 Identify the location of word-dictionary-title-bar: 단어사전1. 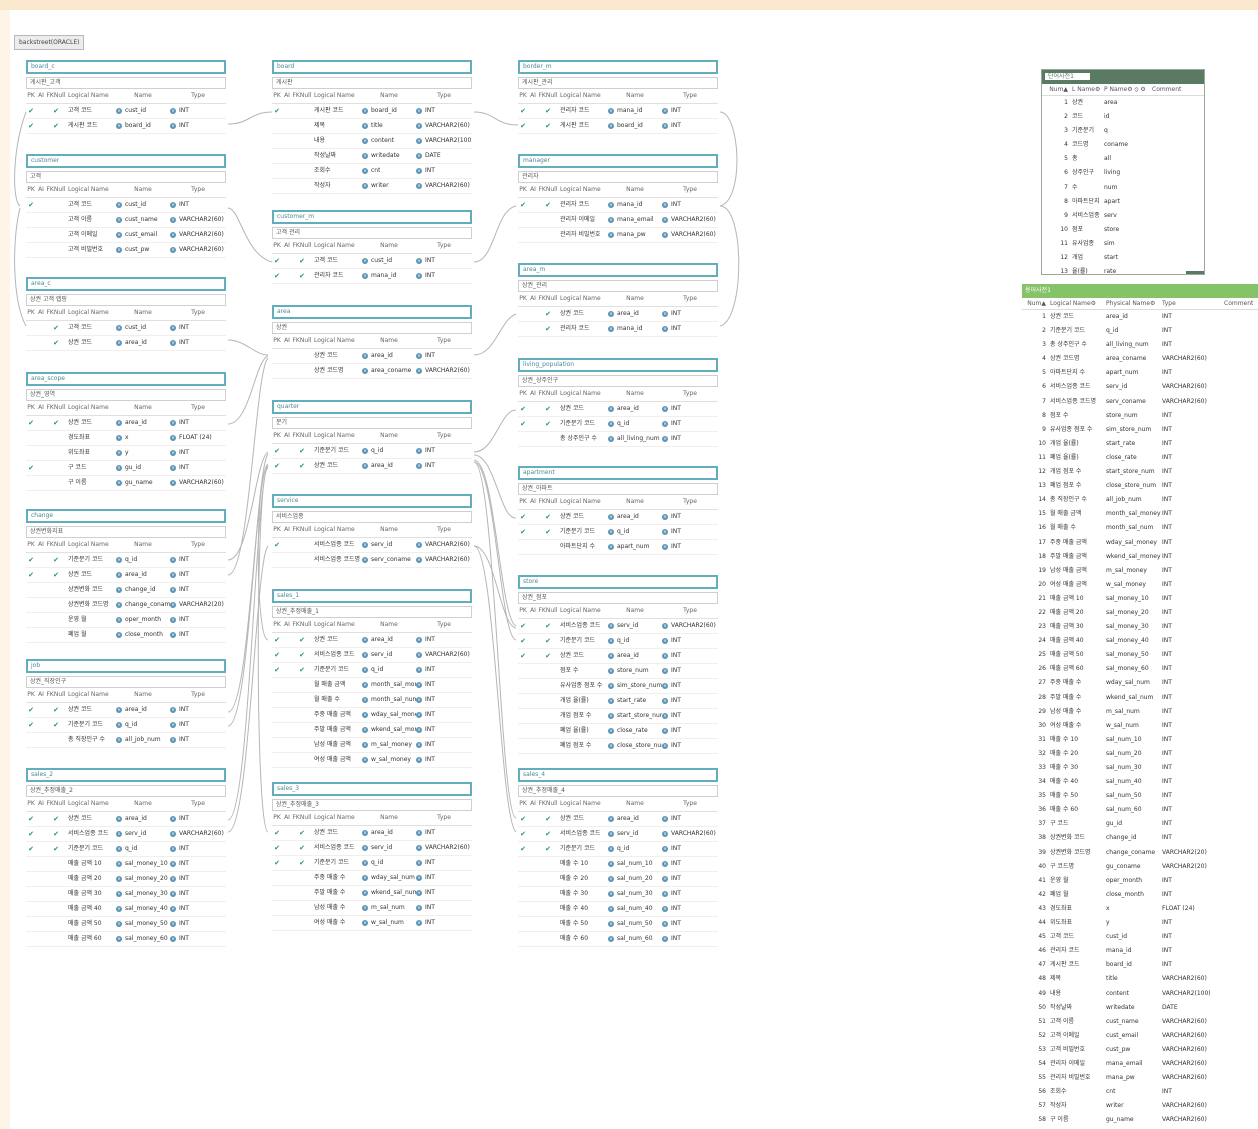
(1123, 77).